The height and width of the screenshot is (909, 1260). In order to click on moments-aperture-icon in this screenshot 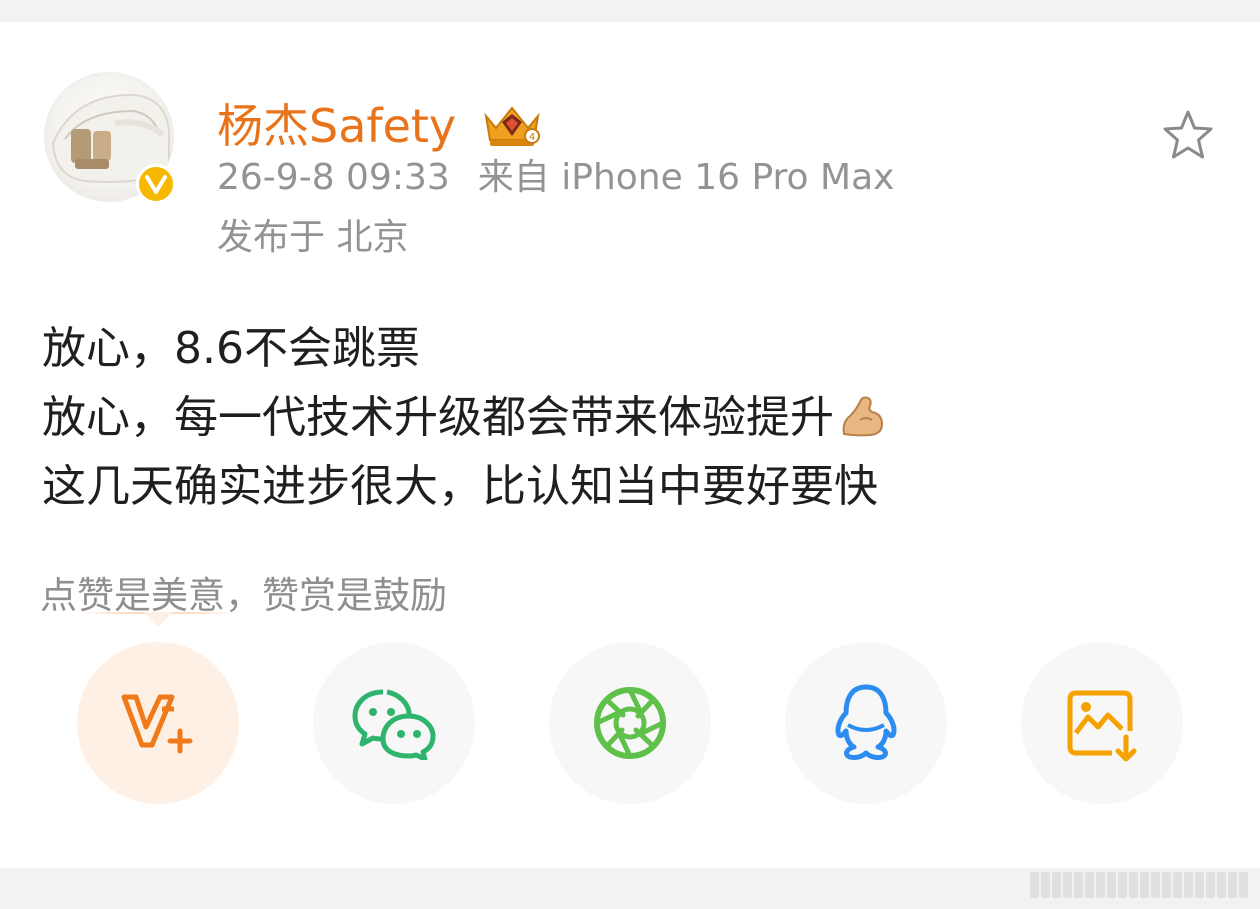, I will do `click(630, 723)`.